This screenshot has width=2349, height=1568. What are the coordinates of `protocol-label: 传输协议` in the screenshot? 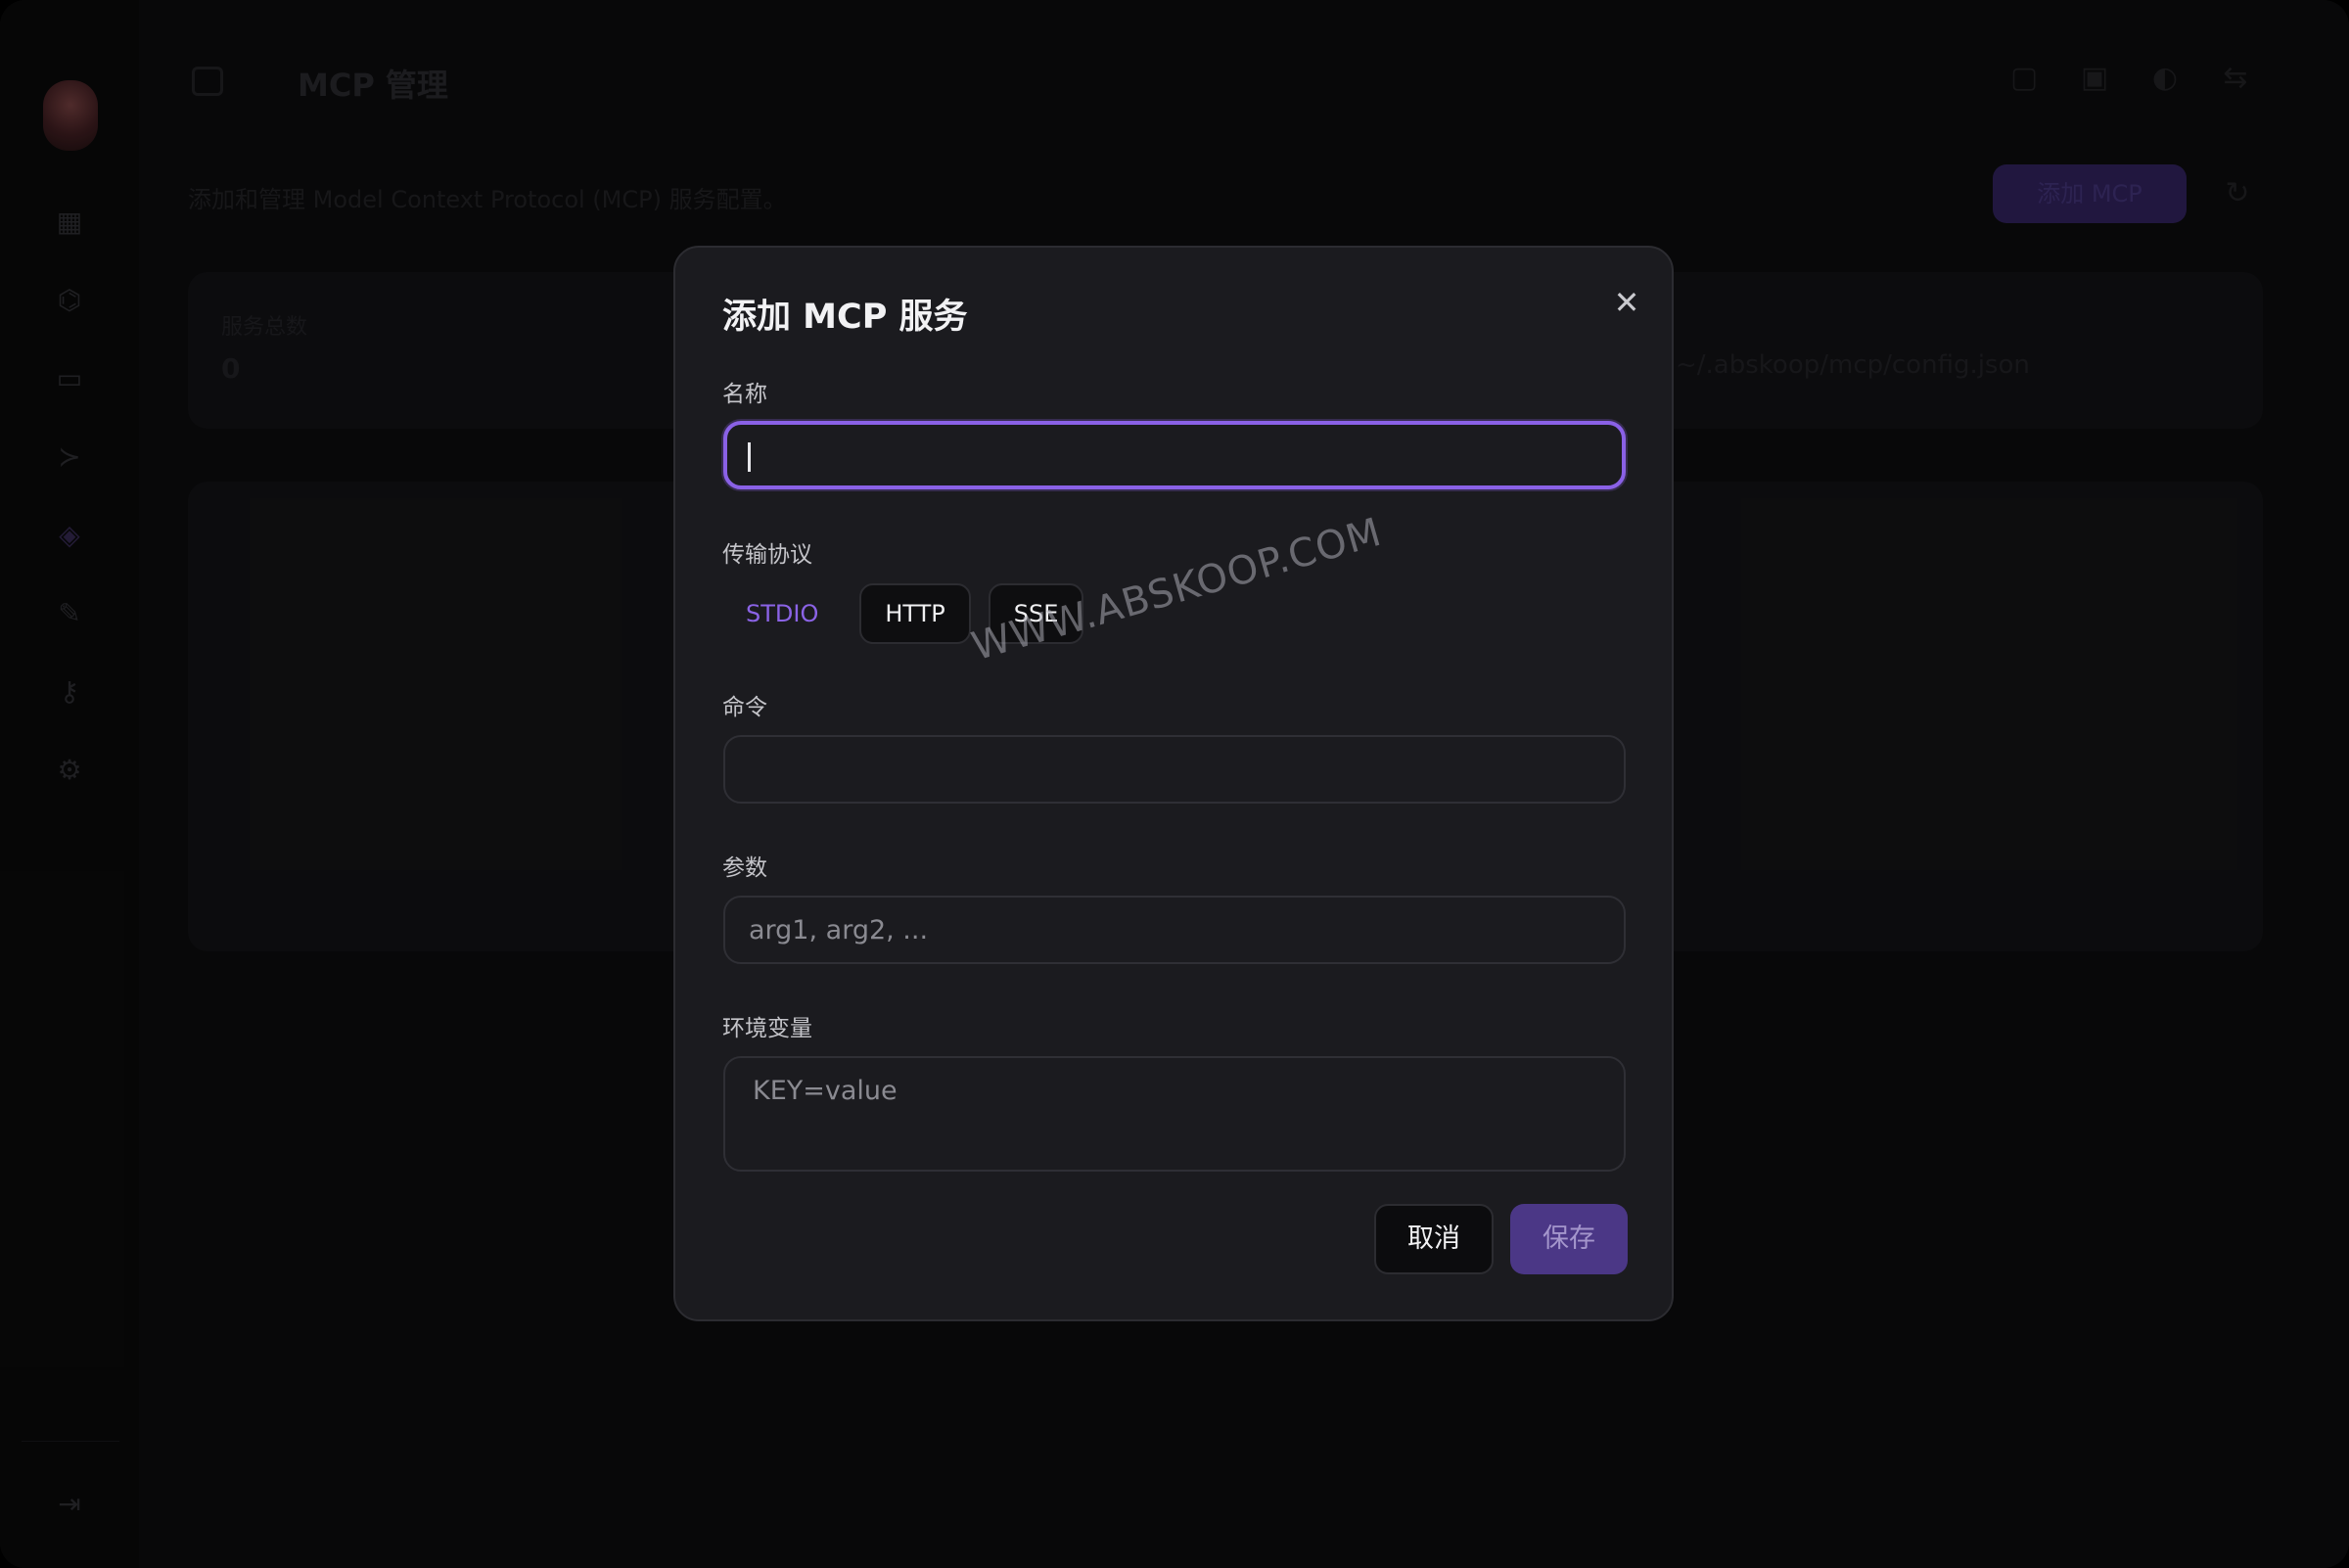 It's located at (767, 555).